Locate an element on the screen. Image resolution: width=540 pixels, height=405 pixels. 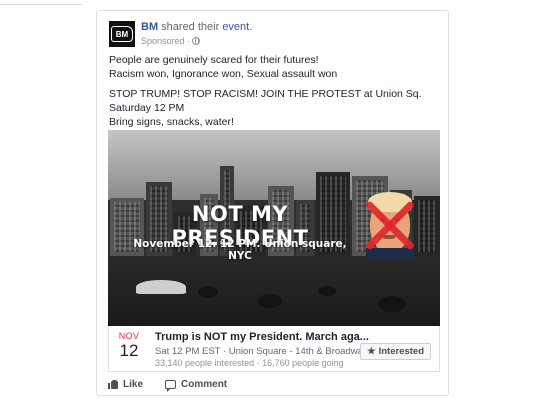
post-actions: Like Comment is located at coordinates (274, 384).